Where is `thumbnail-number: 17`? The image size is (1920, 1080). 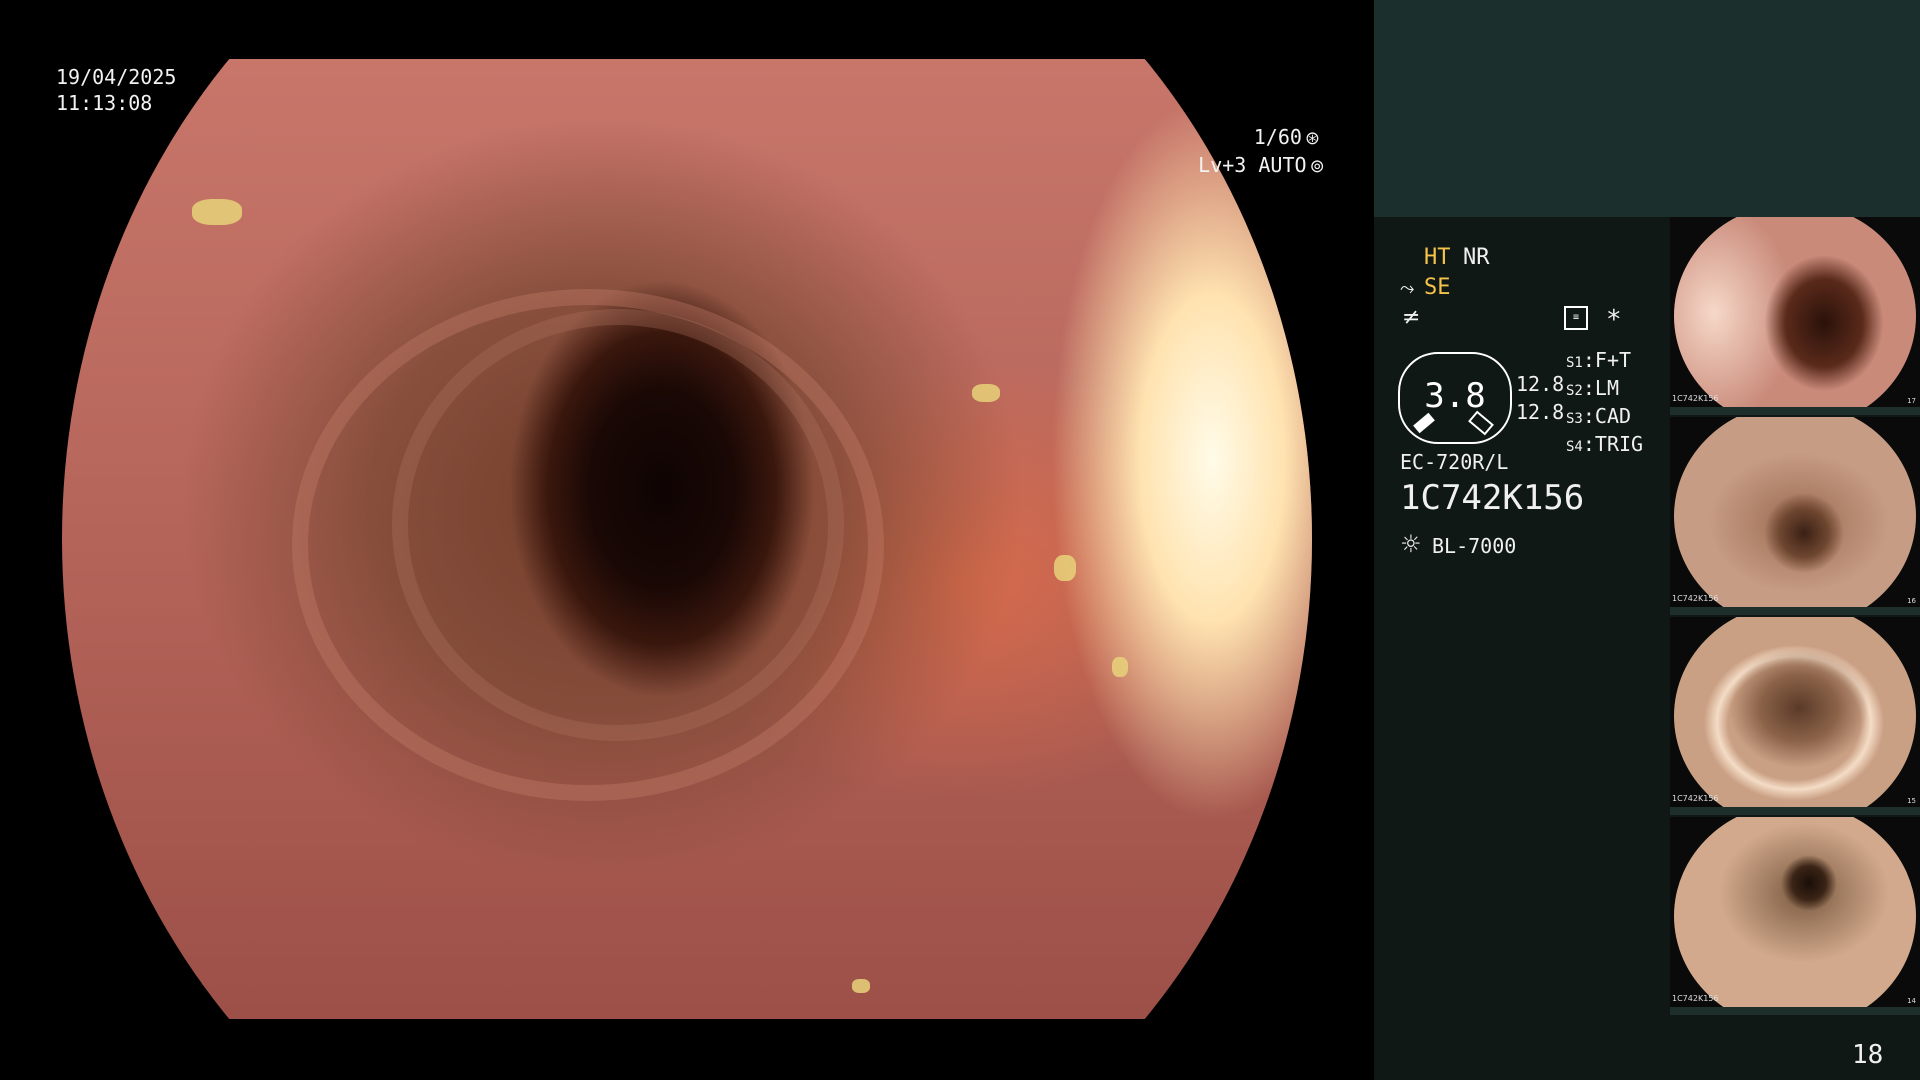 thumbnail-number: 17 is located at coordinates (1911, 401).